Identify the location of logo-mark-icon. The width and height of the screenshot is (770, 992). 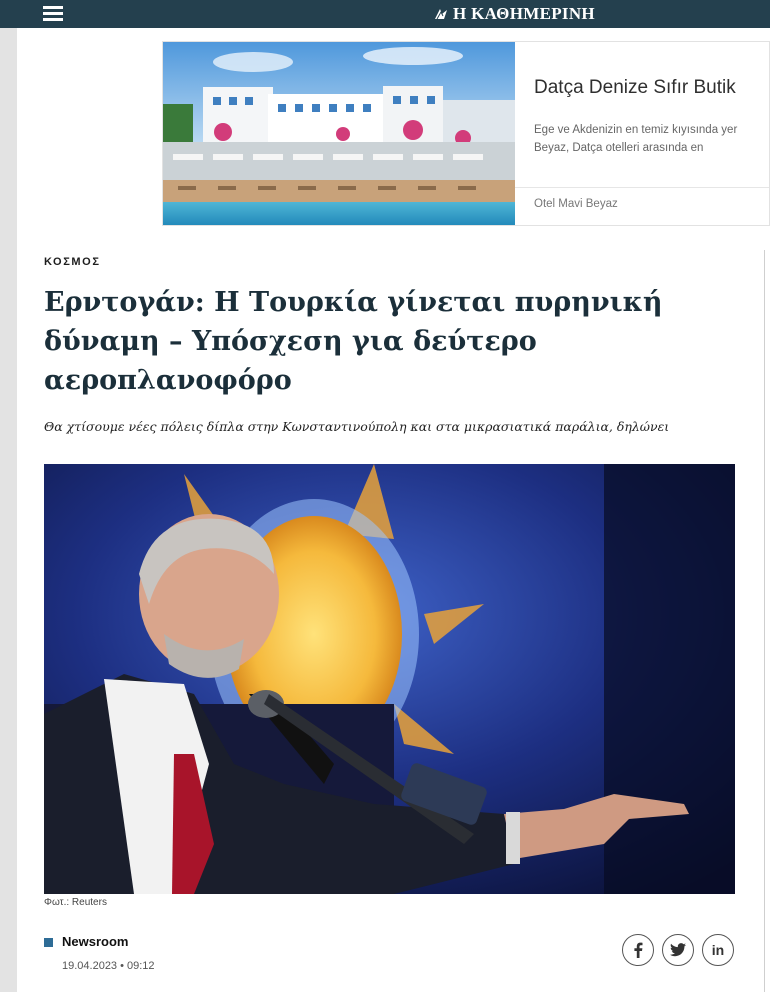
(441, 14).